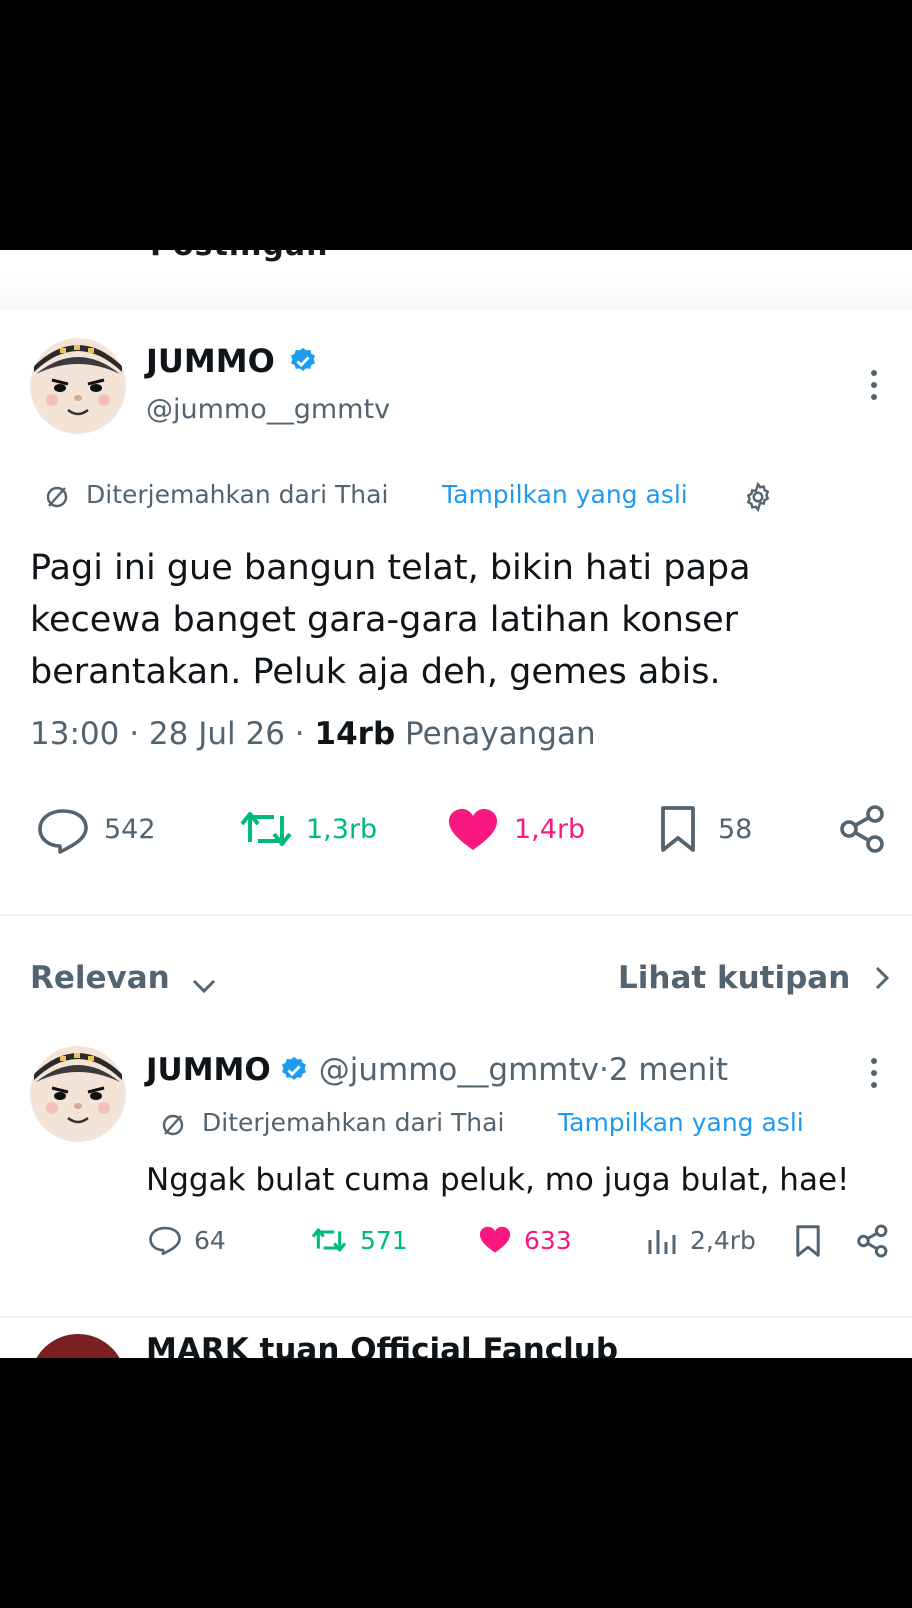 The image size is (912, 1608). What do you see at coordinates (353, 1122) in the screenshot?
I see `reply-translated-label: Diterjemahkan dari Thai` at bounding box center [353, 1122].